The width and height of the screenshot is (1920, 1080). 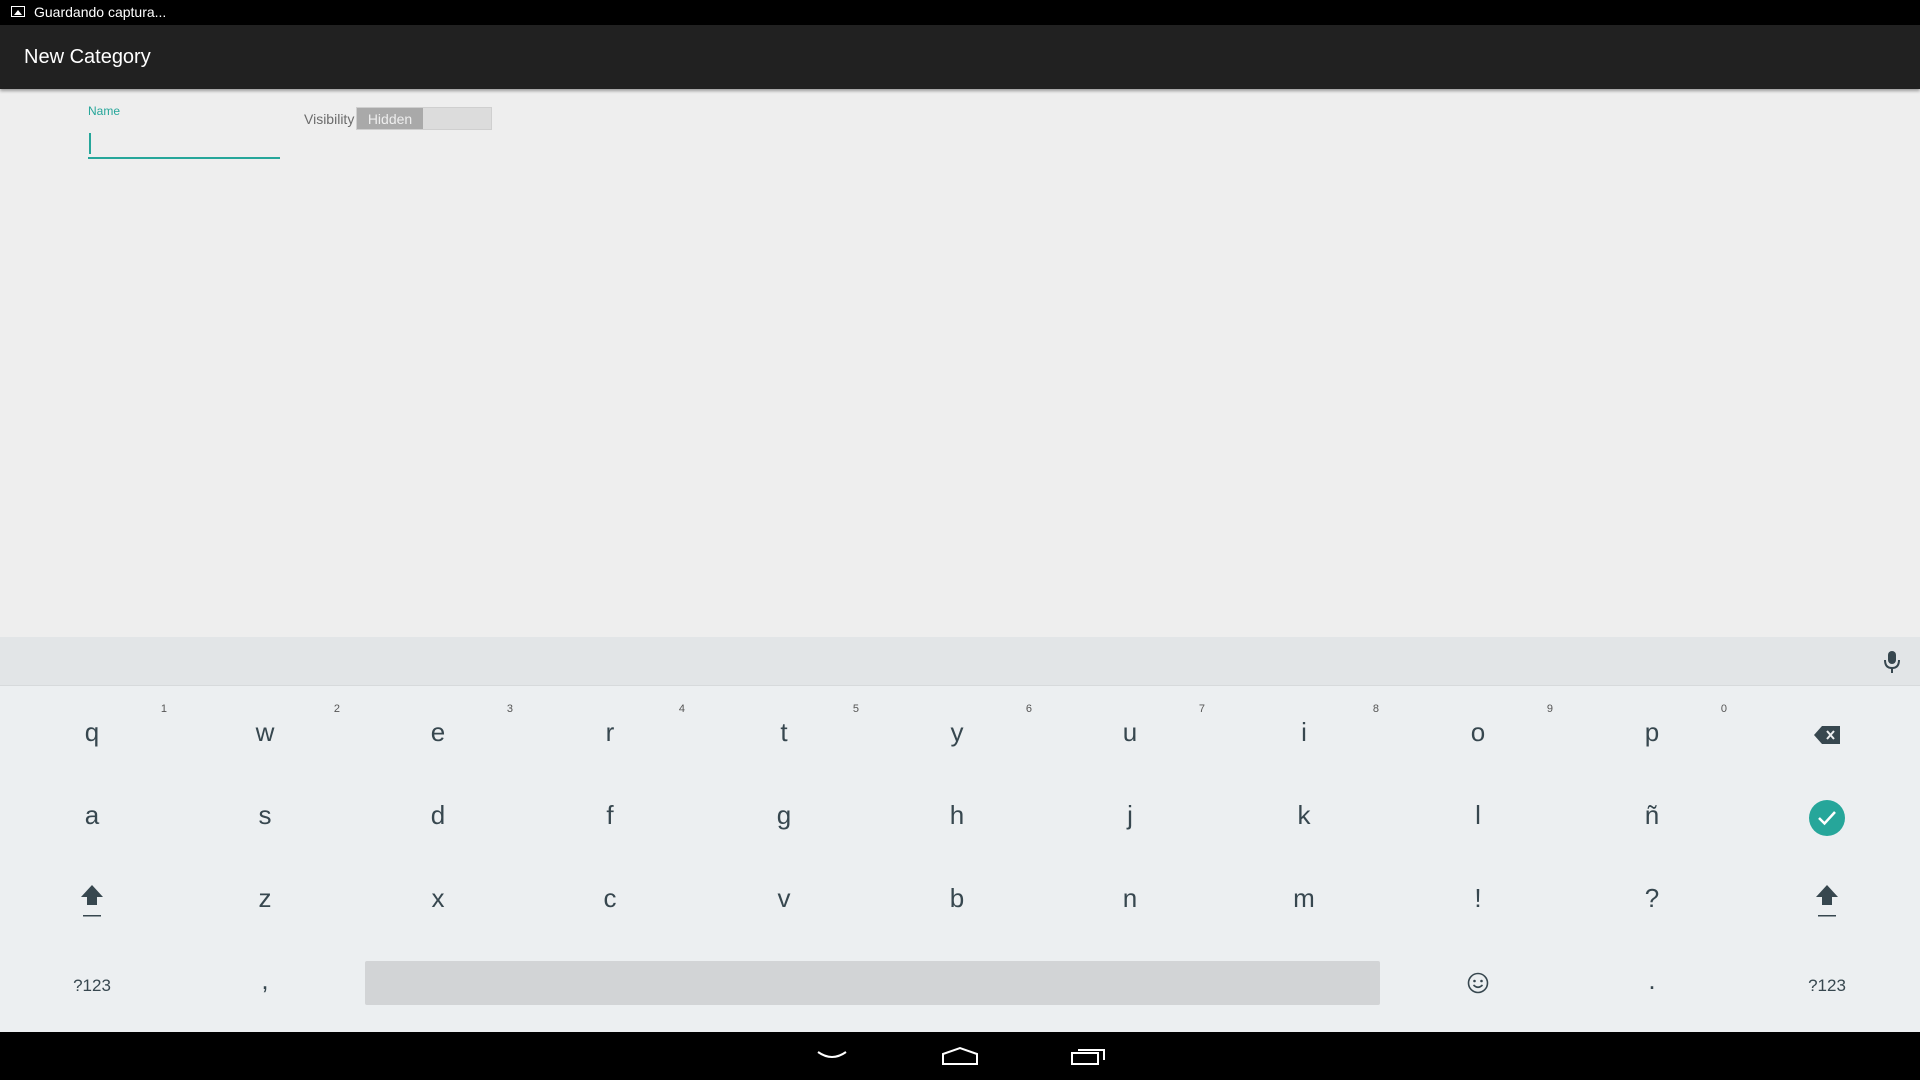 What do you see at coordinates (957, 818) in the screenshot?
I see `key-h: h` at bounding box center [957, 818].